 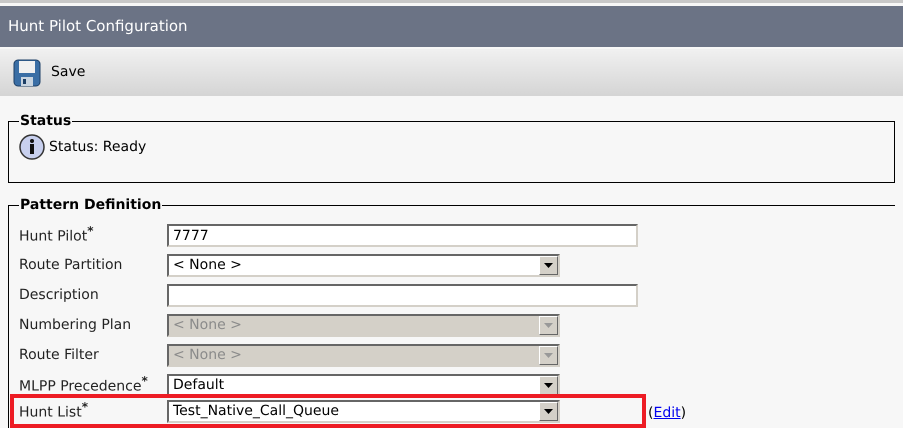 What do you see at coordinates (54, 411) in the screenshot?
I see `field-label: Hunt List$^{*}$` at bounding box center [54, 411].